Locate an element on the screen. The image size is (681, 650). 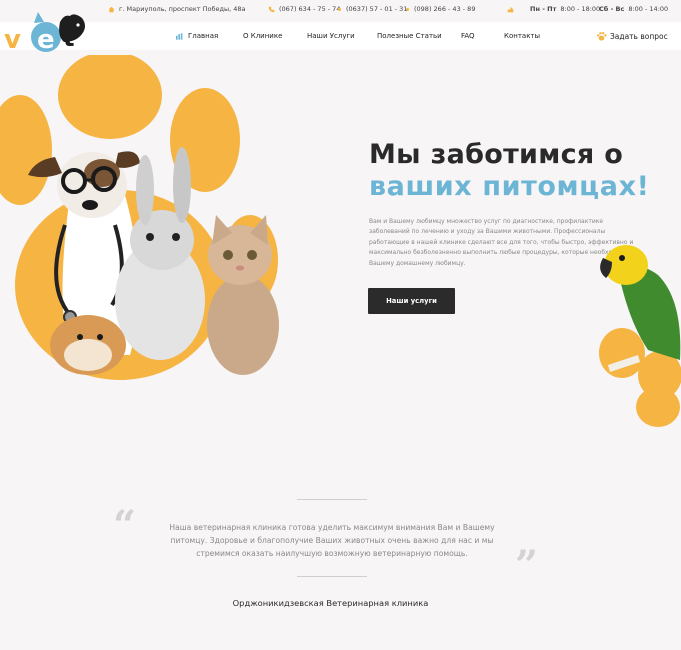
paw-icon is located at coordinates (601, 36).